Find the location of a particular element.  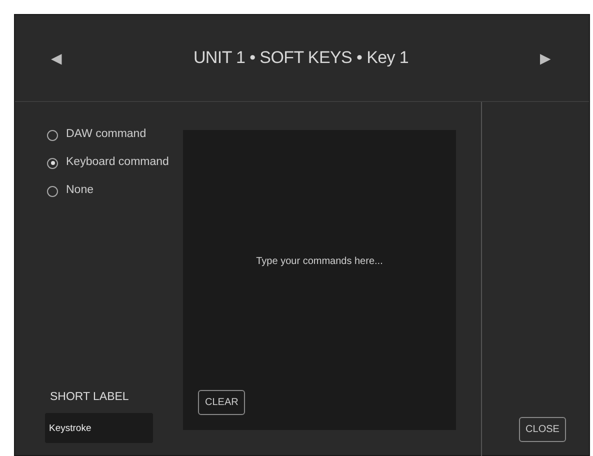

short-label-field: Keystroke is located at coordinates (99, 428).